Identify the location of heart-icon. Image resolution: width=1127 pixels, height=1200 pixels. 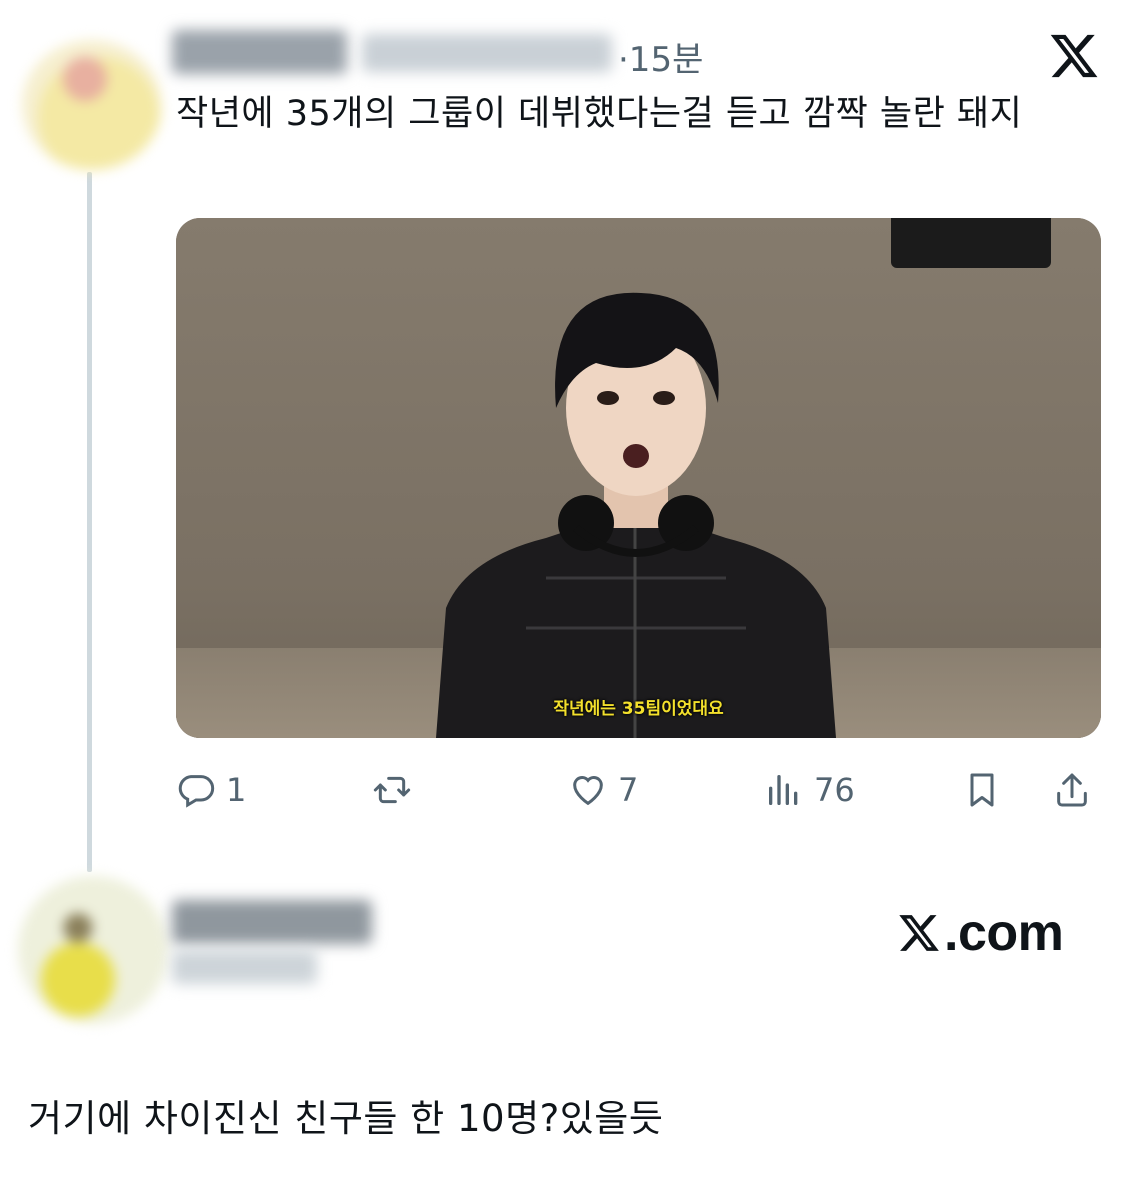
(588, 791).